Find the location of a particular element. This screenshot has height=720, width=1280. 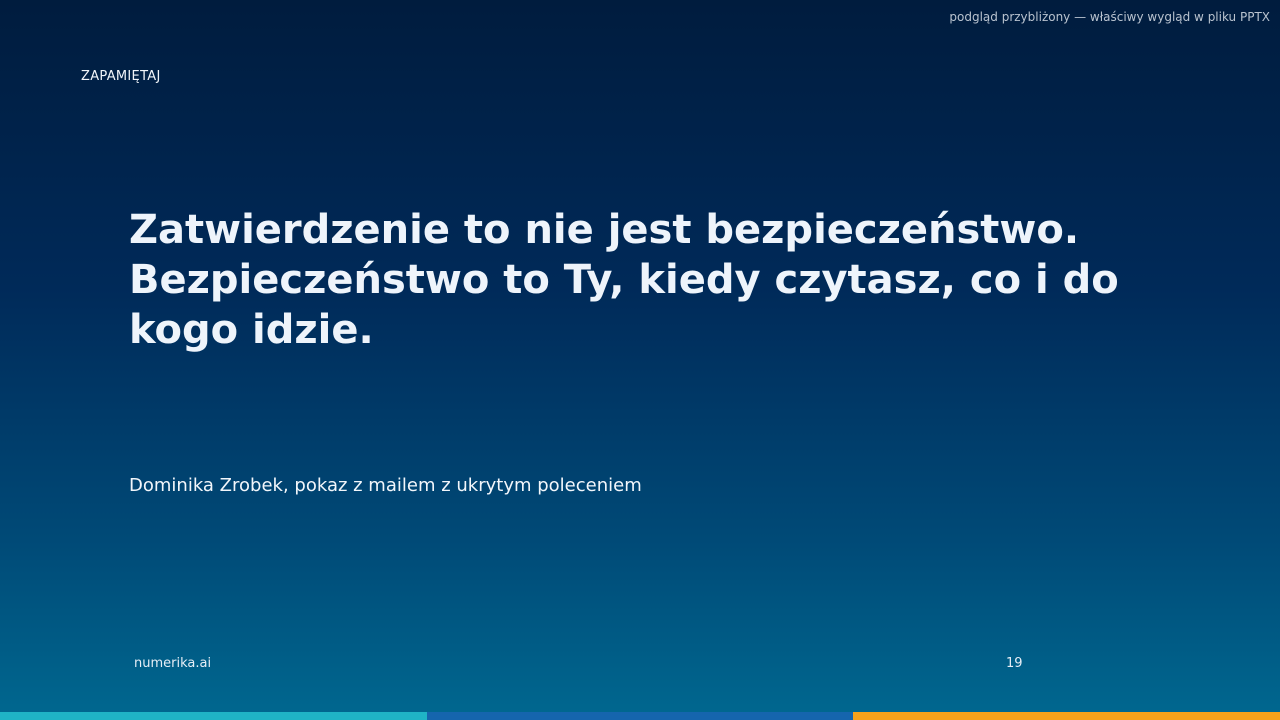

slide-eyebrow-label: ZAPAMIĘTAJ is located at coordinates (121, 76).